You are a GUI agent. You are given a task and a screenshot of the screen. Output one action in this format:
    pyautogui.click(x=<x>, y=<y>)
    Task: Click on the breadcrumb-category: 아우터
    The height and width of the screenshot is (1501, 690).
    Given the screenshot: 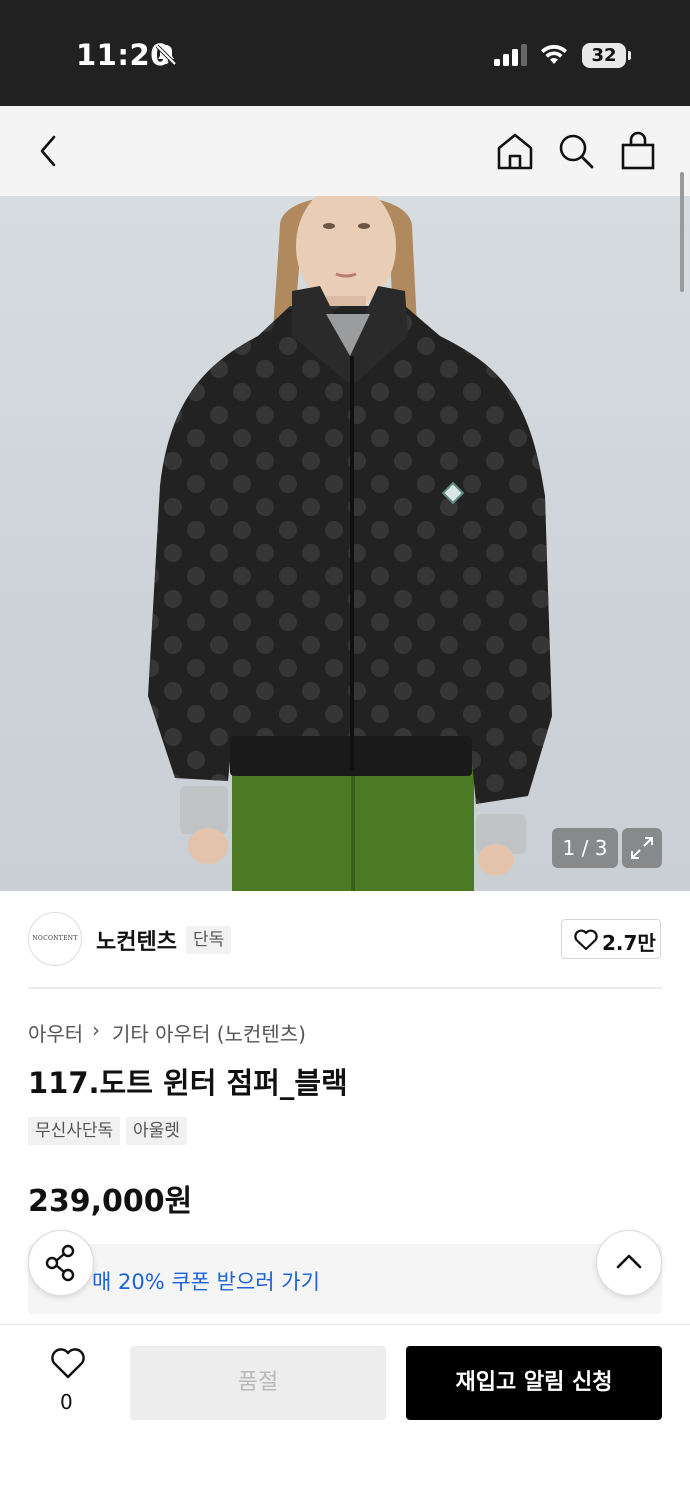 What is the action you would take?
    pyautogui.click(x=55, y=1032)
    